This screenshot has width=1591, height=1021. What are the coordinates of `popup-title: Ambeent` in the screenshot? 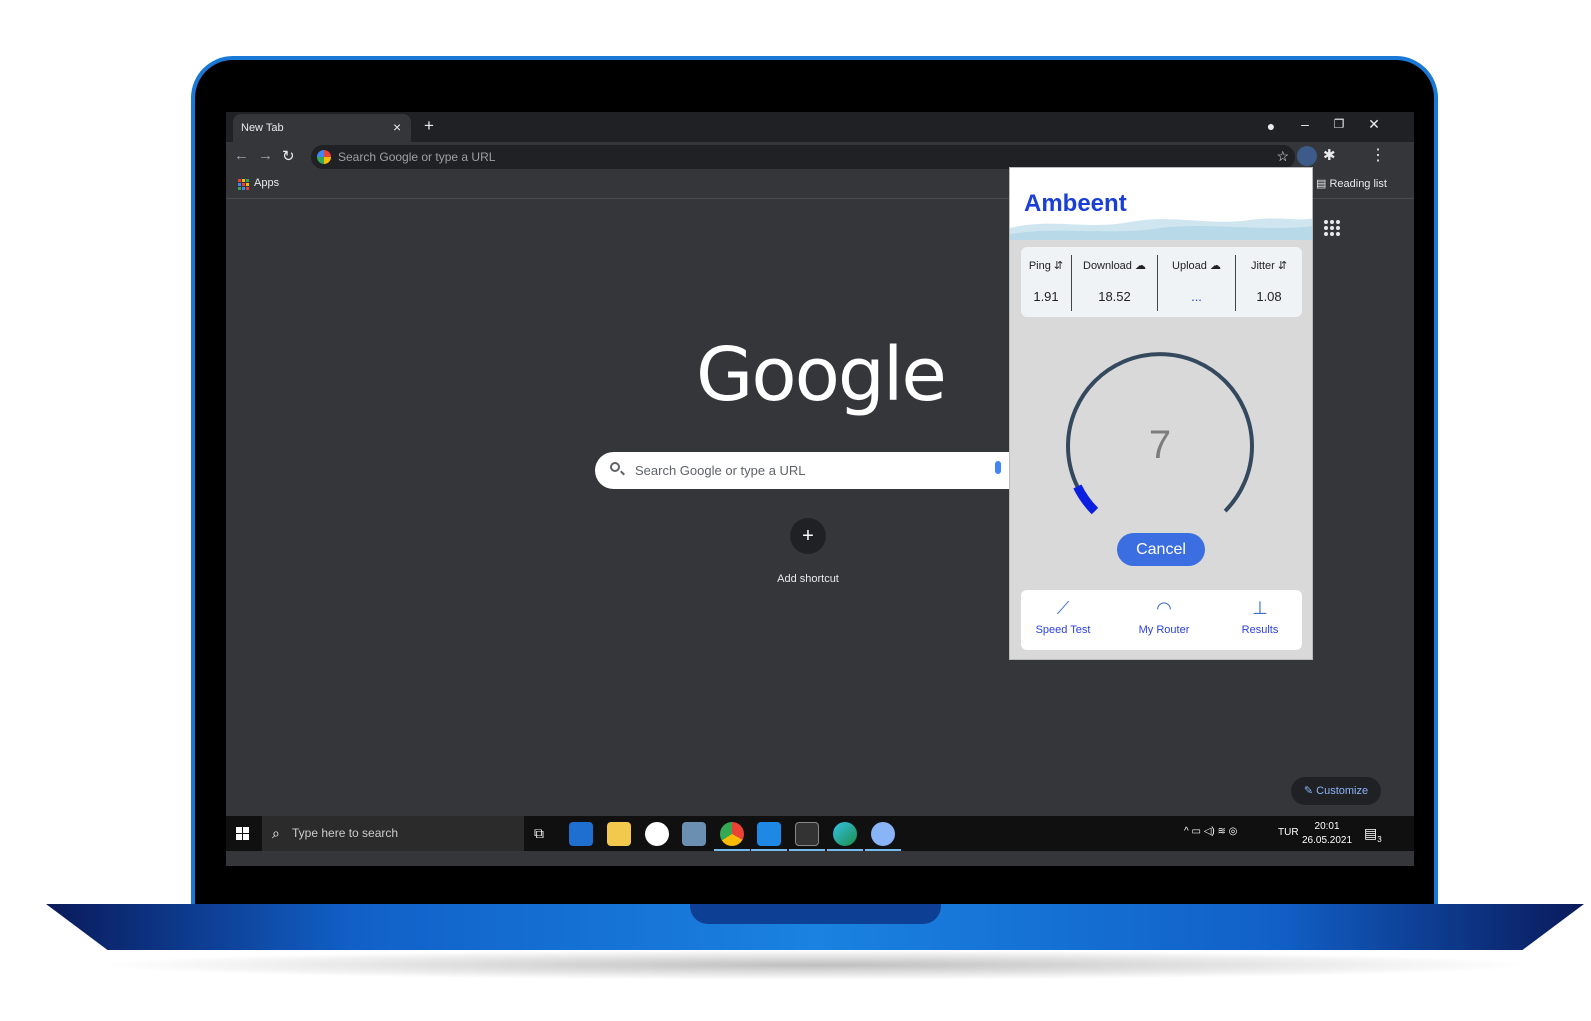 It's located at (1075, 203).